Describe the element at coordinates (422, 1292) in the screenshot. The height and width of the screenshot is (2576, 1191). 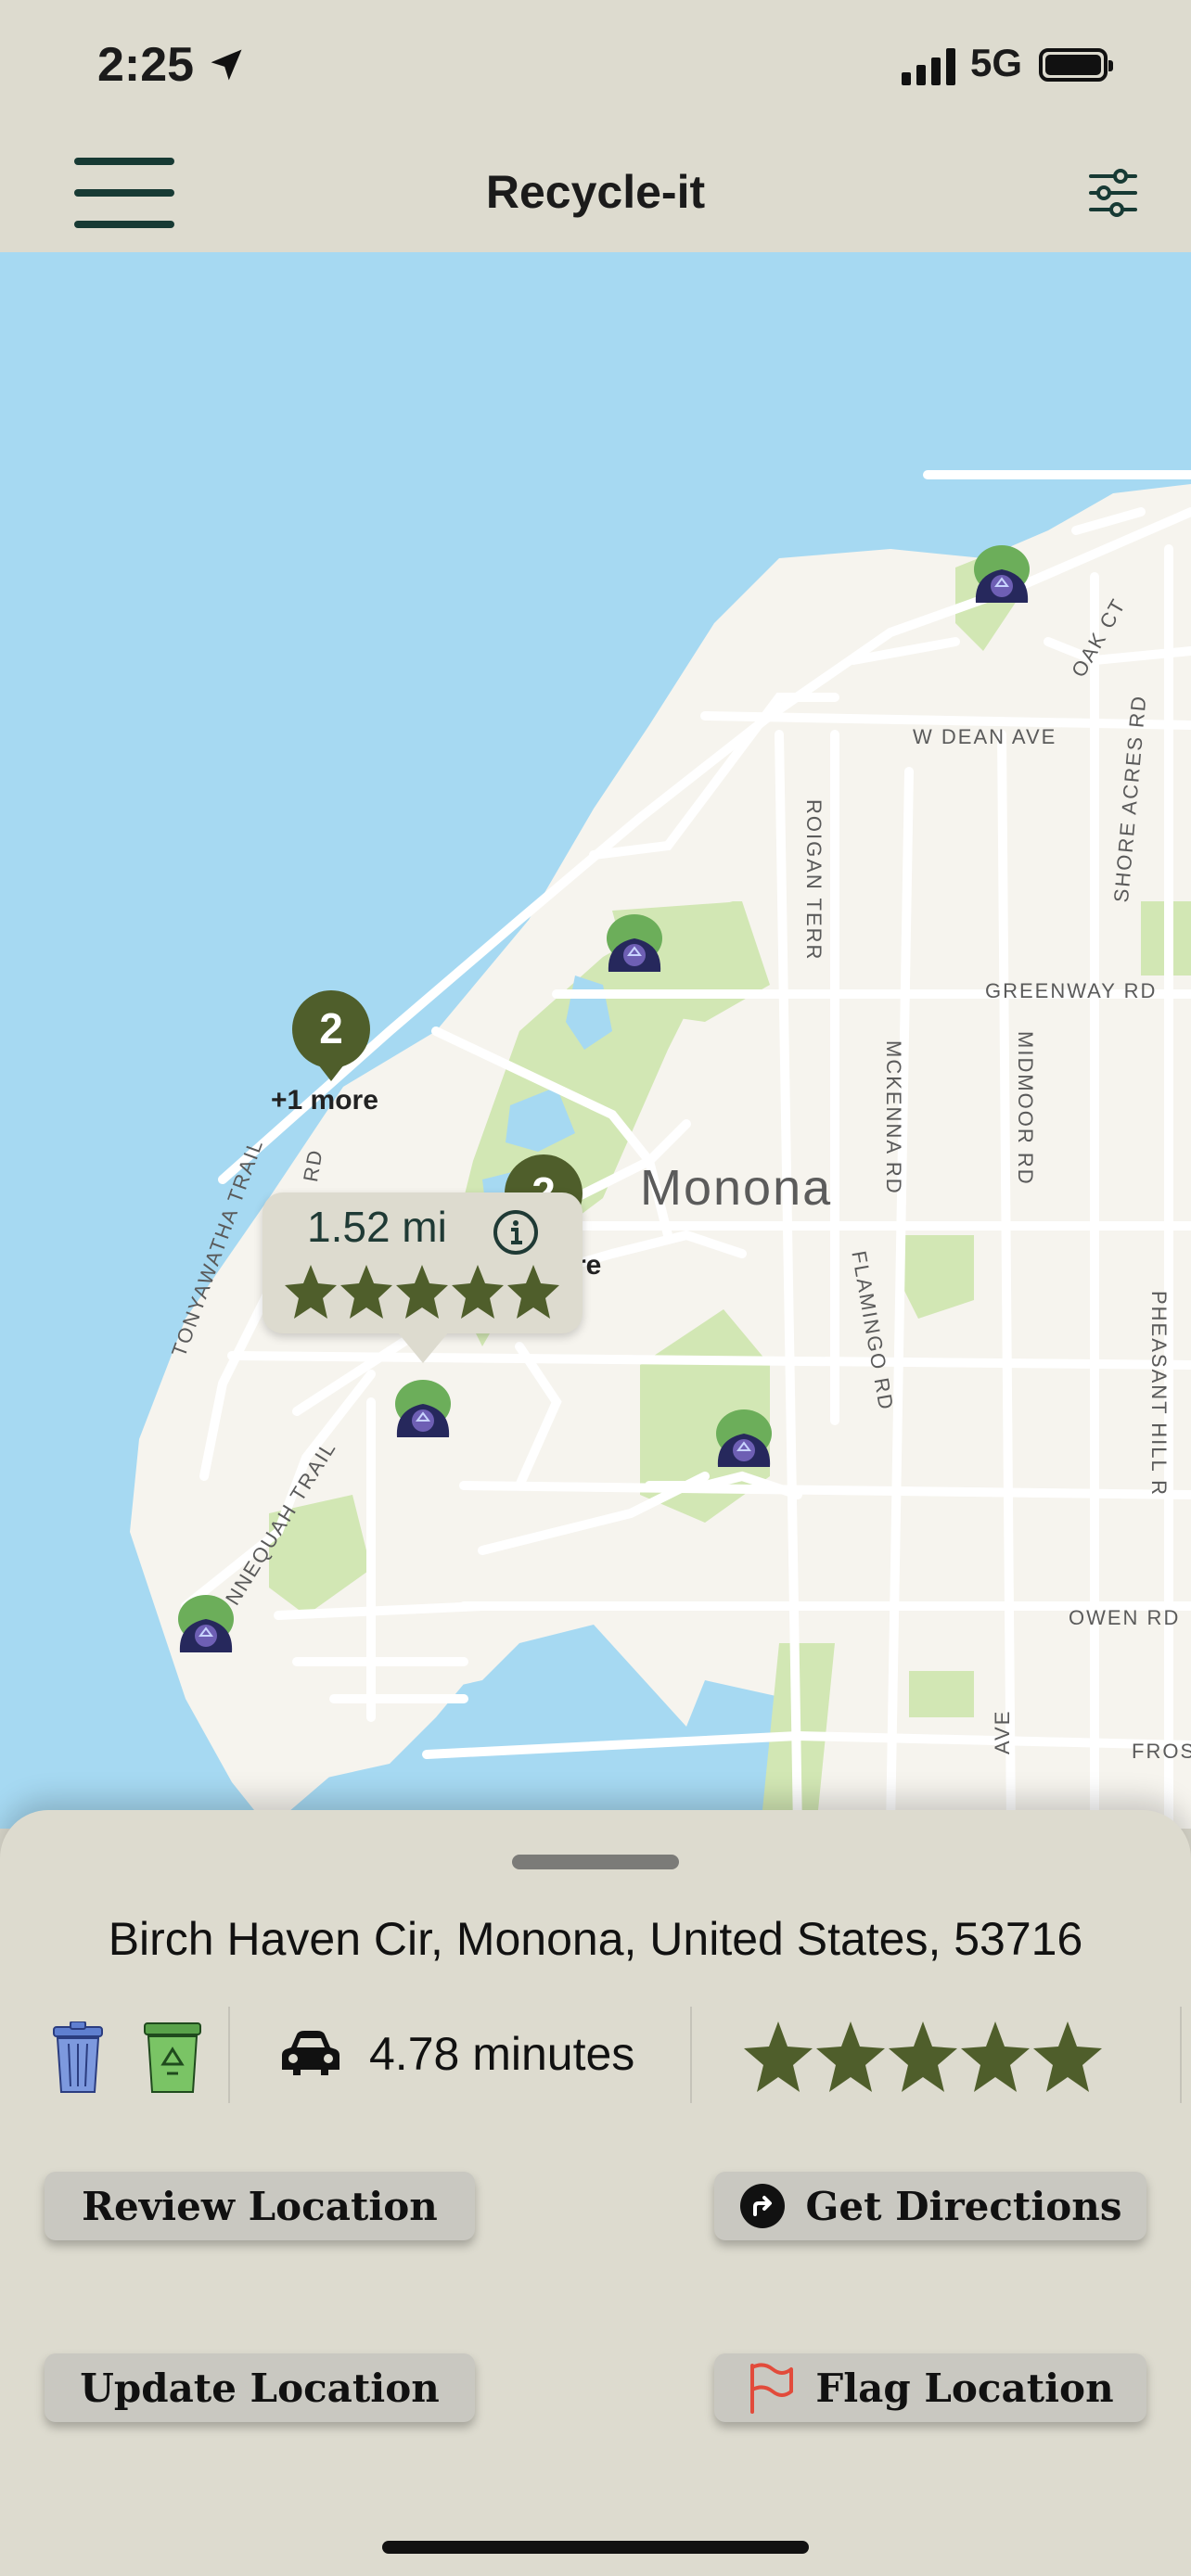
I see `callout-rating-stars` at that location.